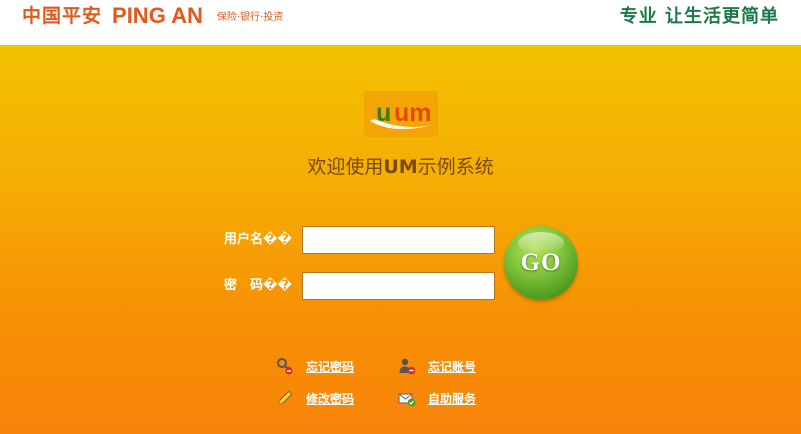  I want to click on welcome-highlight: UM, so click(400, 167).